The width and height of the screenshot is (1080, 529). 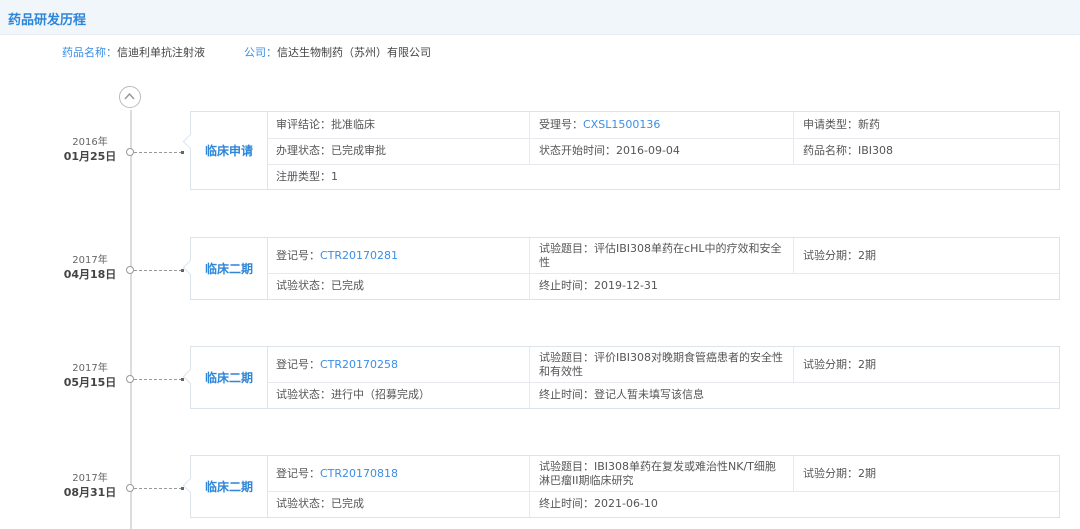 I want to click on table-cell: 试验题目：IBI308单药在复发或难治性NK/T细胞淋巴瘤II期临床研究, so click(x=662, y=473).